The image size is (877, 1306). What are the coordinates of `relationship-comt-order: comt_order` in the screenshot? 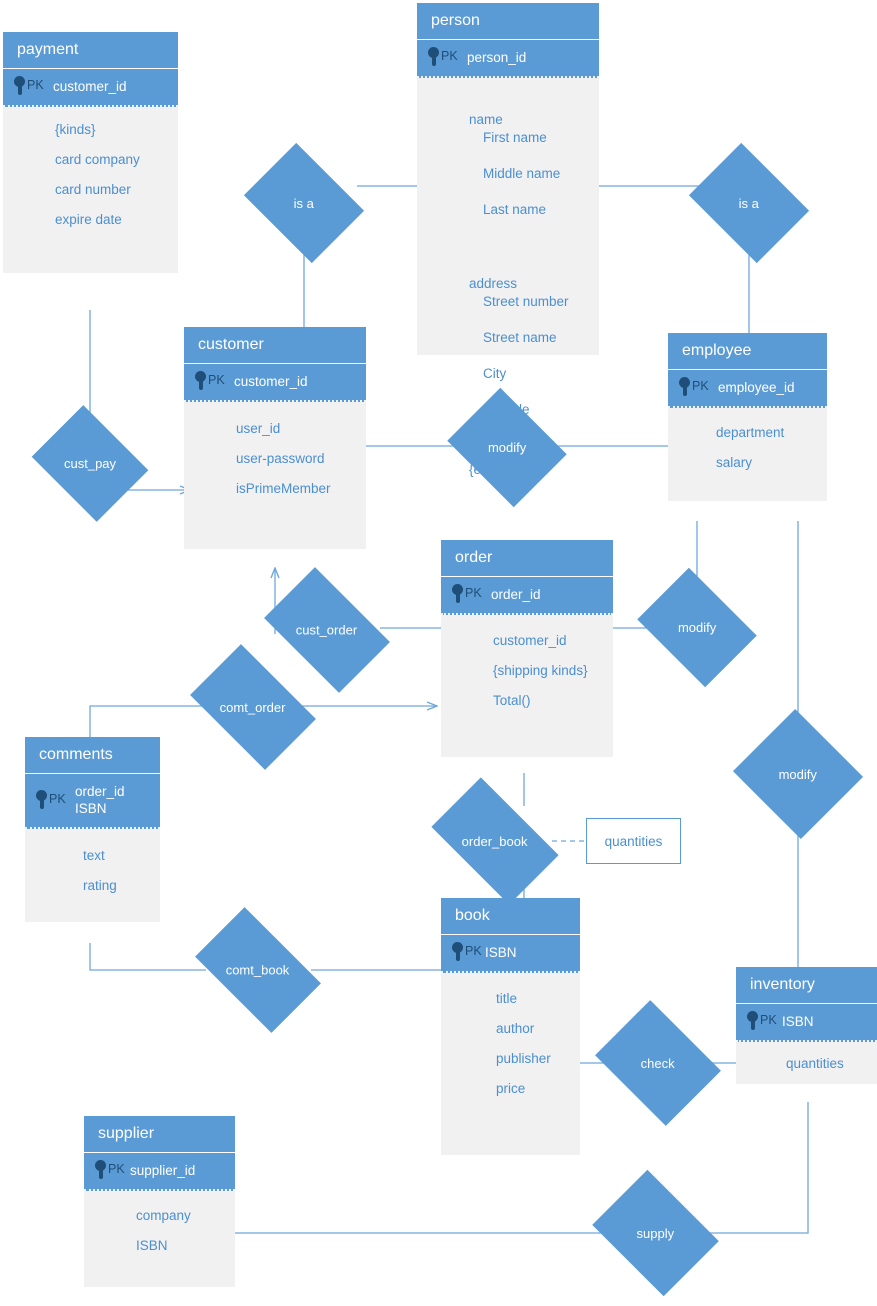 It's located at (253, 707).